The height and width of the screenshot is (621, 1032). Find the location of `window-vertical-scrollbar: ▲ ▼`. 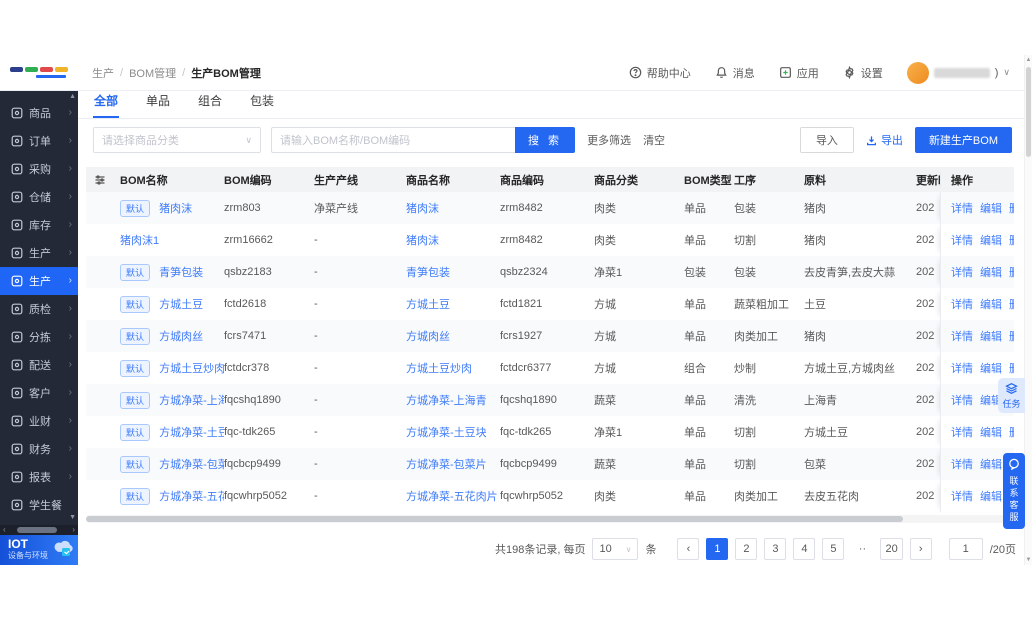

window-vertical-scrollbar: ▲ ▼ is located at coordinates (1028, 310).